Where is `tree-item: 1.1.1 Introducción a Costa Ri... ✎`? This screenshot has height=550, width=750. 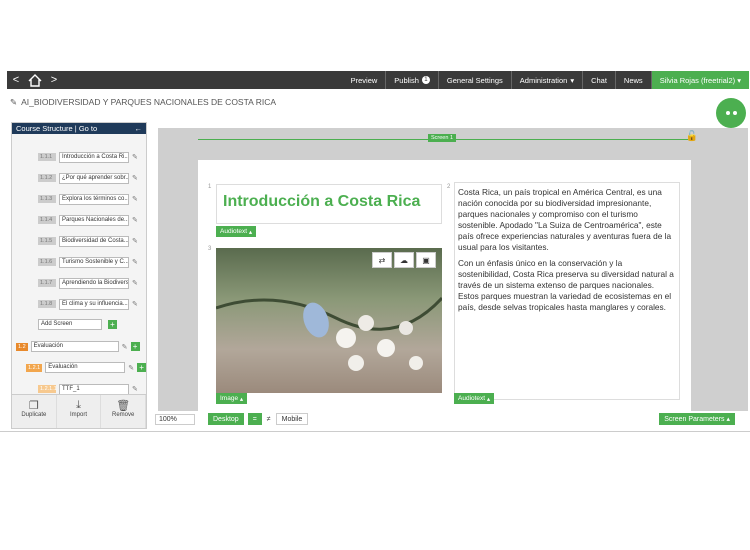
tree-item: 1.1.1 Introducción a Costa Ri... ✎ is located at coordinates (90, 157).